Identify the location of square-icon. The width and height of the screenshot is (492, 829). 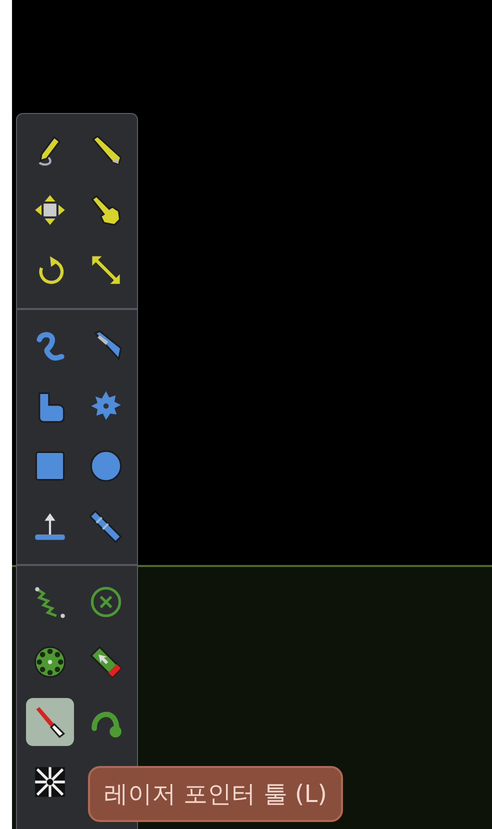
(50, 466).